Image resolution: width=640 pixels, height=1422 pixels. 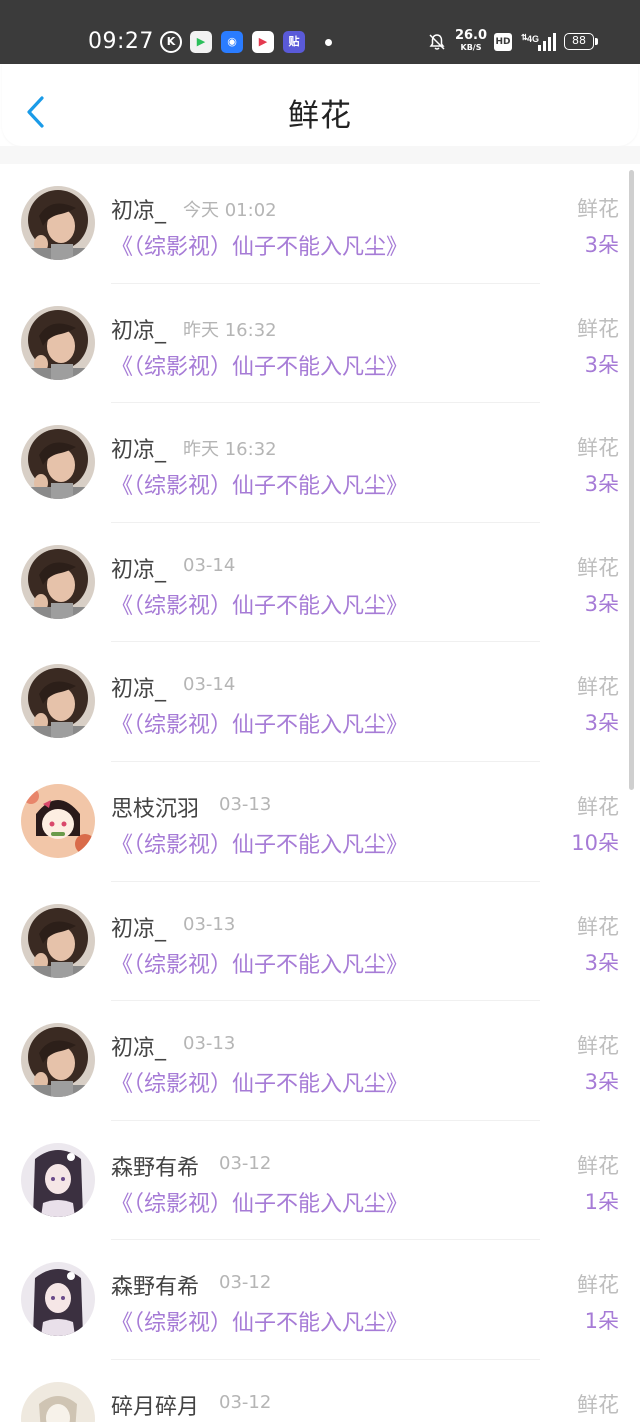 I want to click on header-separator, so click(x=320, y=155).